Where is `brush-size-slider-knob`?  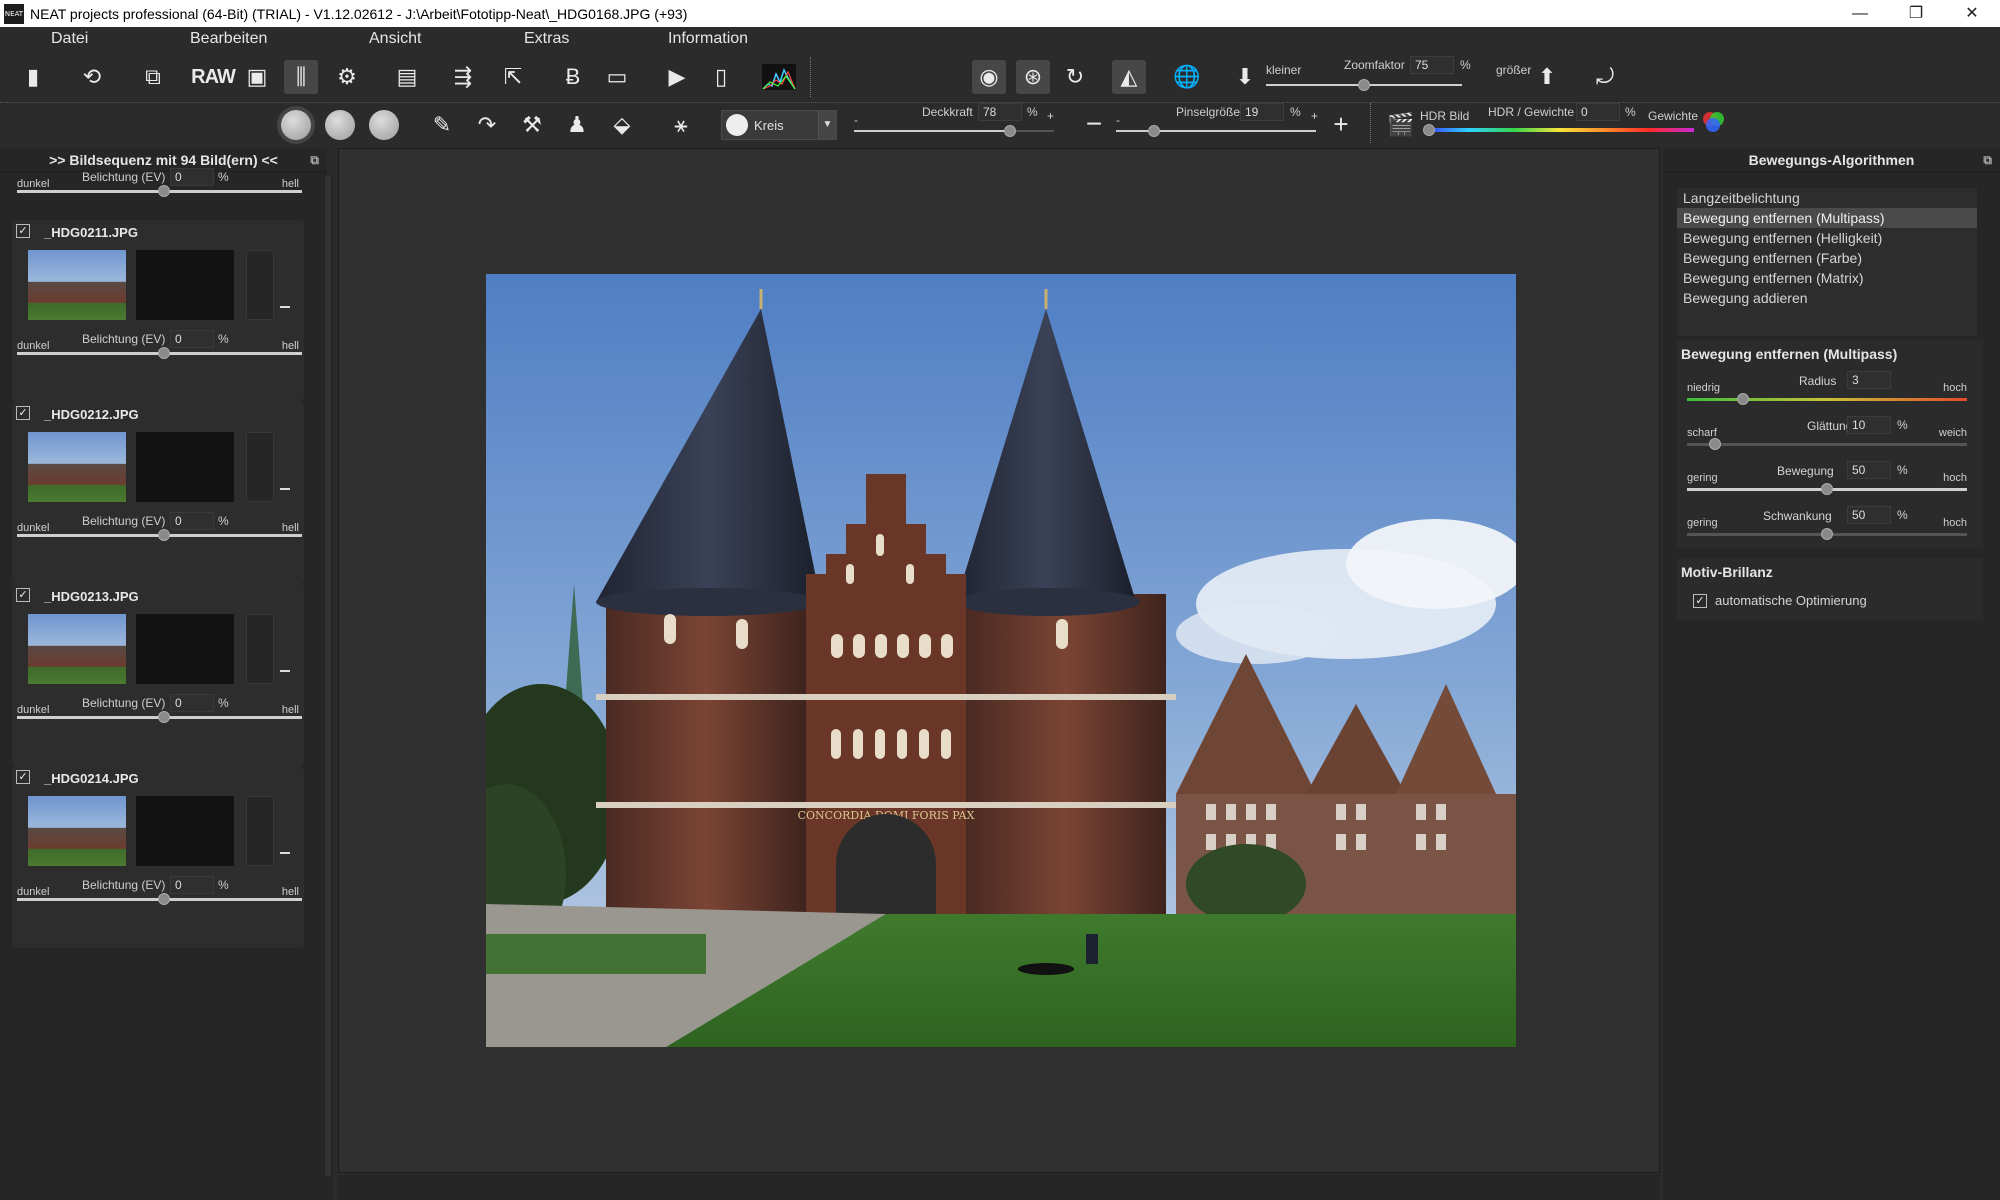
brush-size-slider-knob is located at coordinates (1154, 131).